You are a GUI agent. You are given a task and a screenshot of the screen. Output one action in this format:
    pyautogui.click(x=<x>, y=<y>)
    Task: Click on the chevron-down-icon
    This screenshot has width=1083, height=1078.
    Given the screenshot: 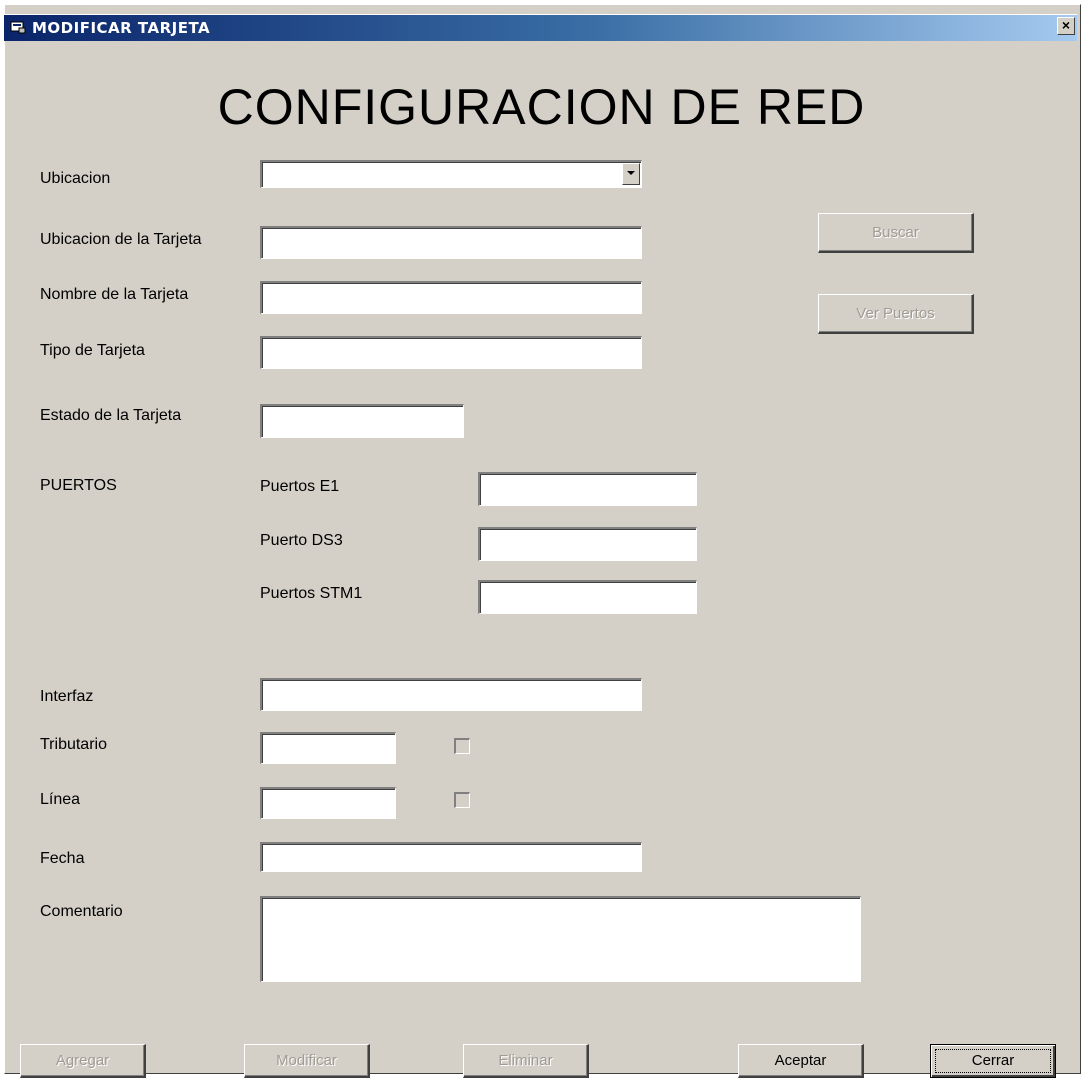 What is the action you would take?
    pyautogui.click(x=631, y=173)
    